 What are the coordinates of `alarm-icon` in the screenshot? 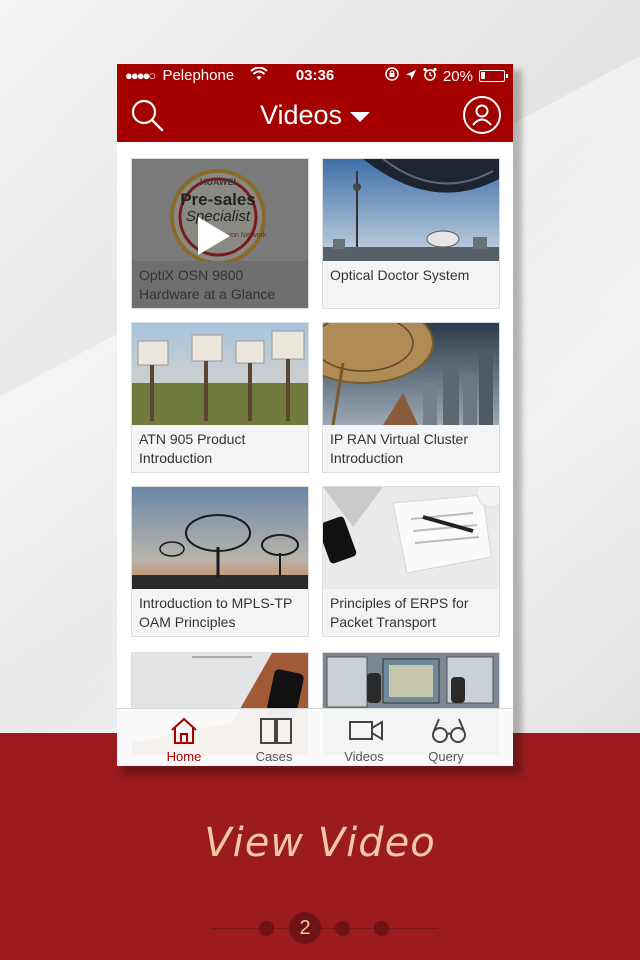 It's located at (430, 76).